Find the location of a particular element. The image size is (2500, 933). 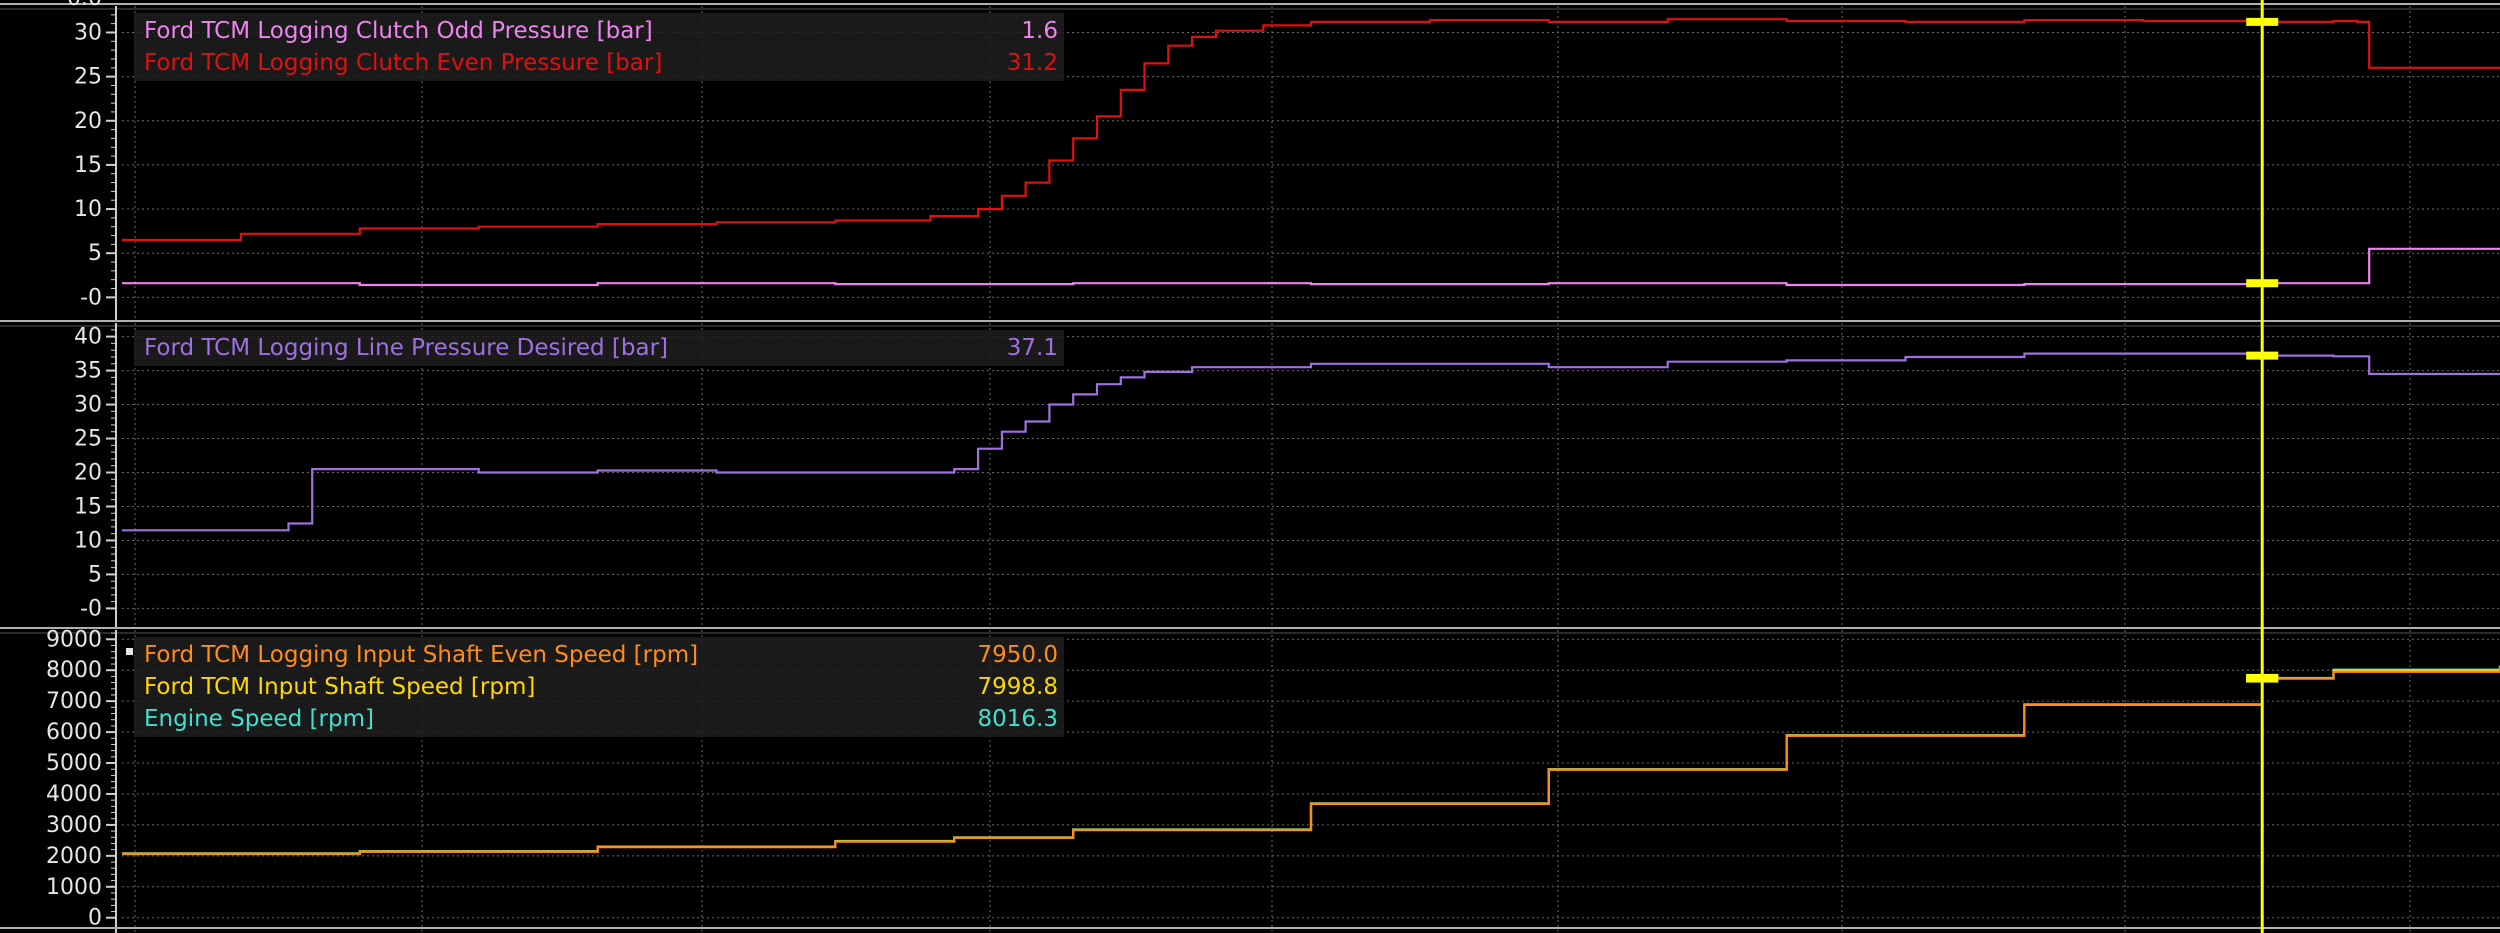

y-tick-label-partial: 0.0 is located at coordinates (84, 5).